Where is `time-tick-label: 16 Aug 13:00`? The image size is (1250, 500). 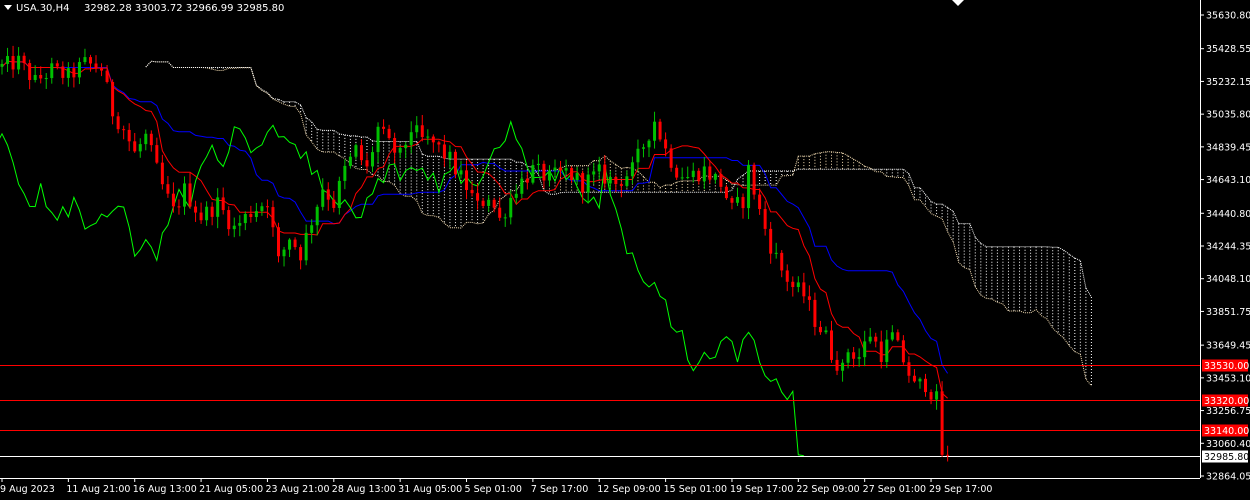 time-tick-label: 16 Aug 13:00 is located at coordinates (165, 489).